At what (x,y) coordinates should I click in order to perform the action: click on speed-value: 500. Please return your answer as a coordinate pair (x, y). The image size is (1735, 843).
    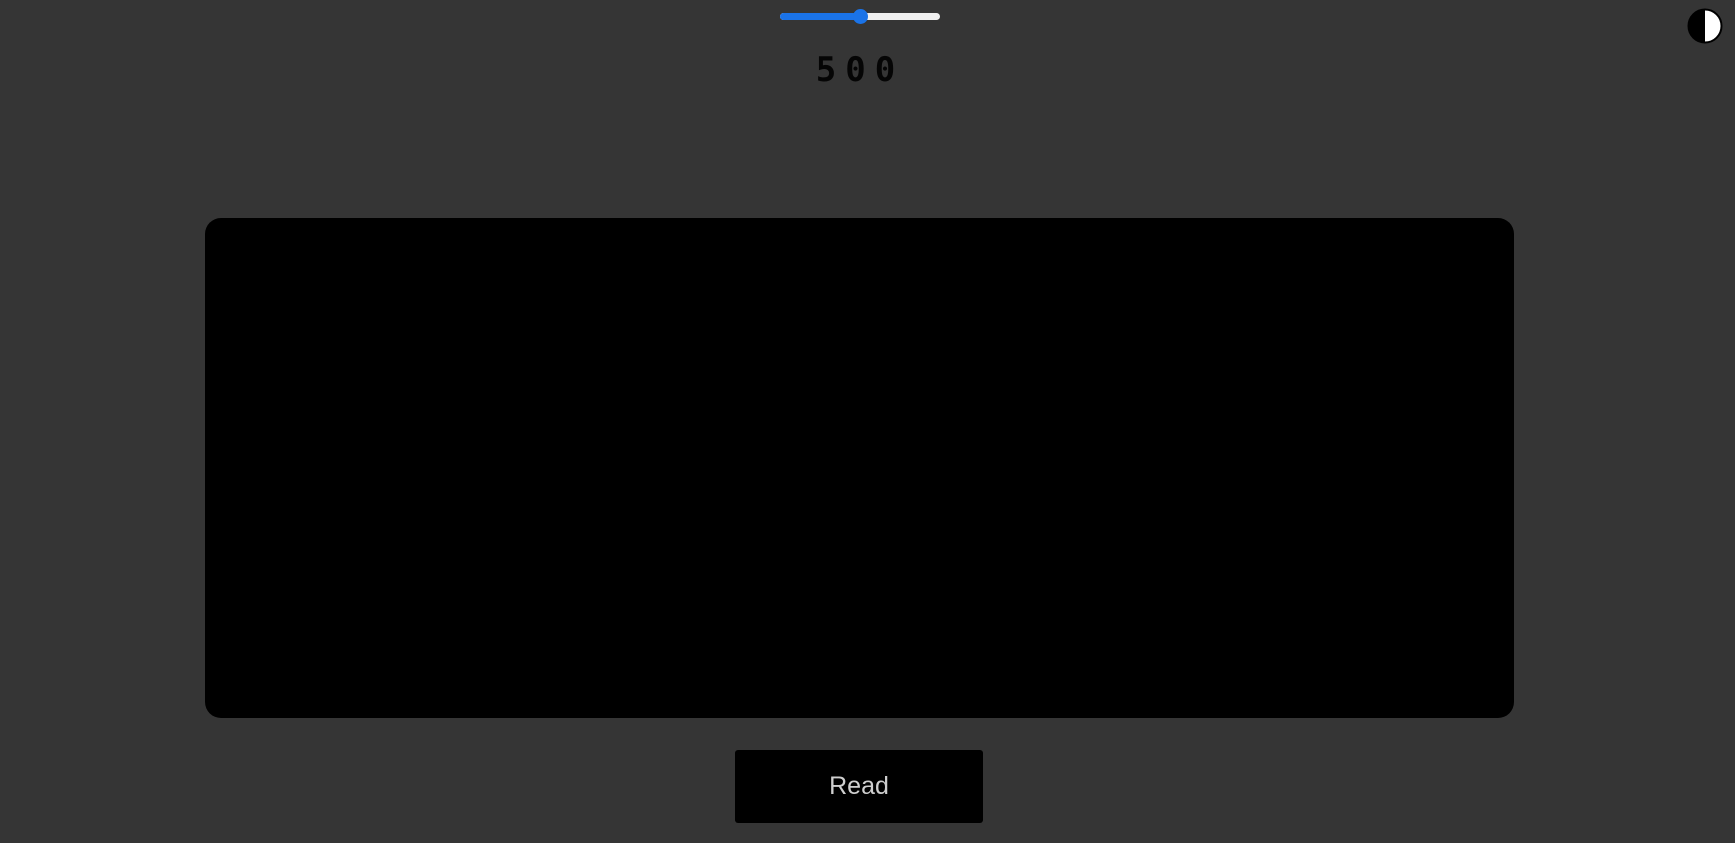
    Looking at the image, I should click on (860, 70).